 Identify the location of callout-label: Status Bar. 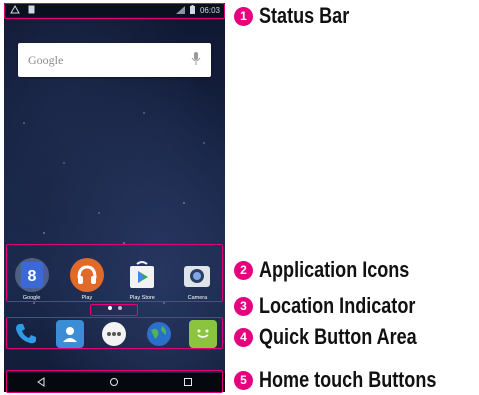
(304, 15).